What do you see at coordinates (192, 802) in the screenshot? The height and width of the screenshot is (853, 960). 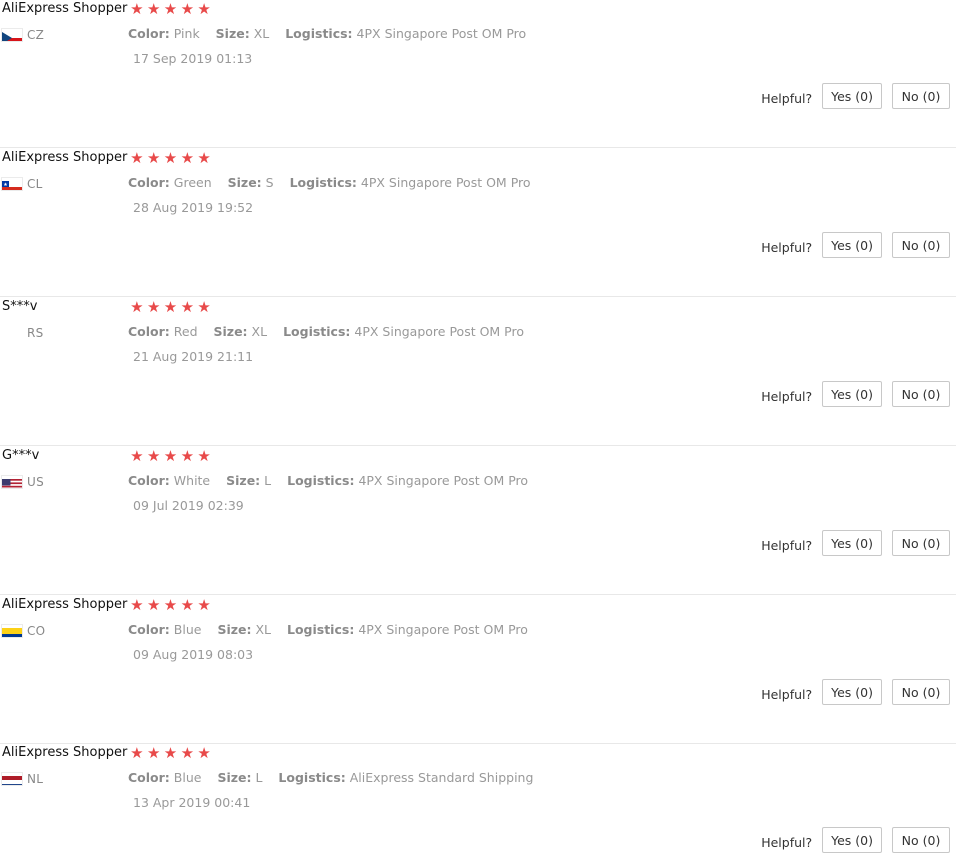 I see `review-date: 13 Apr 2019 00:41` at bounding box center [192, 802].